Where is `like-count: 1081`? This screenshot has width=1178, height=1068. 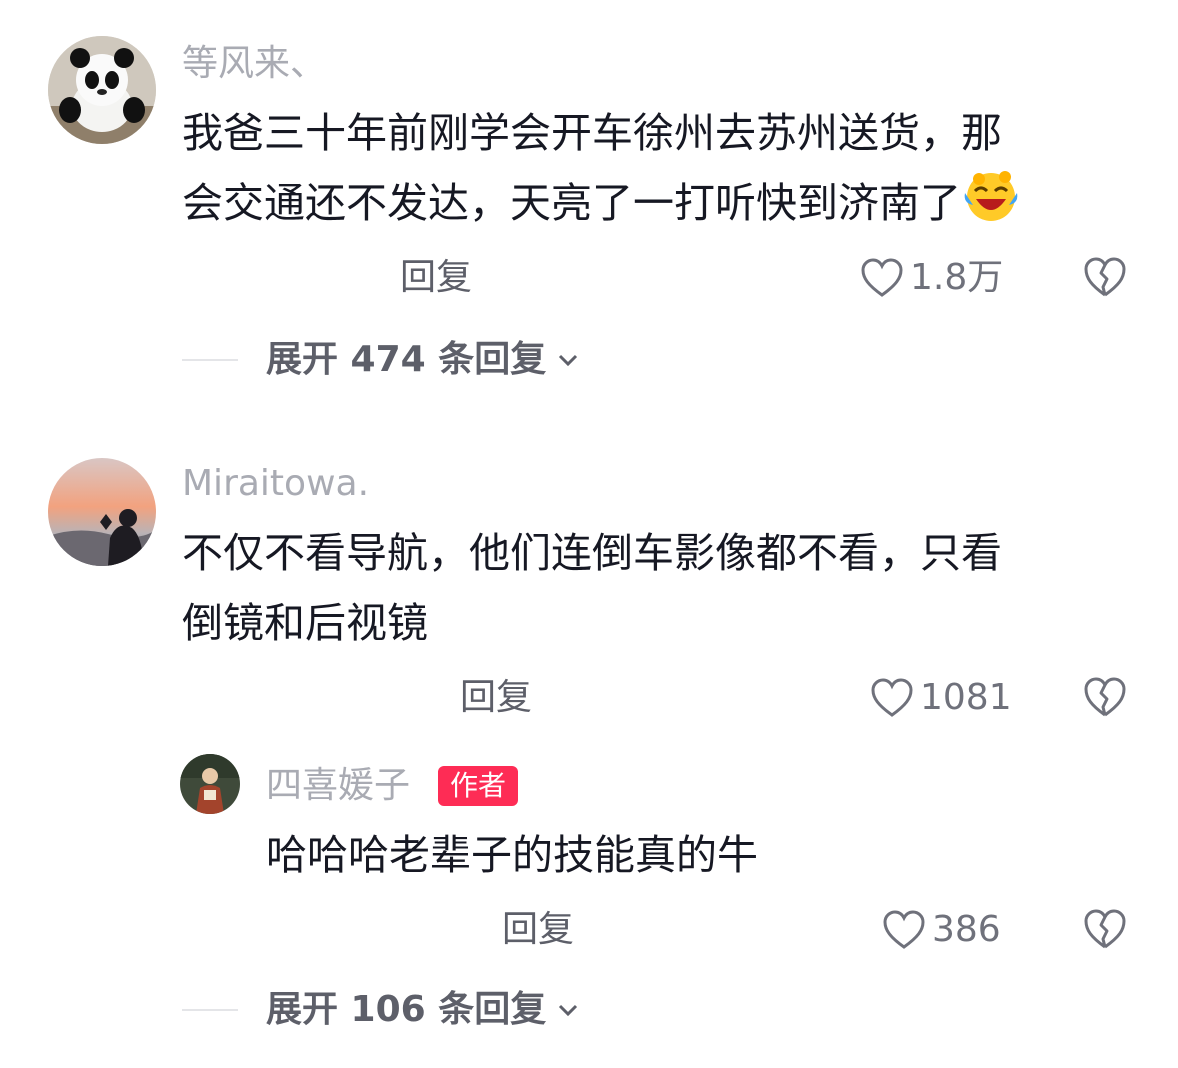
like-count: 1081 is located at coordinates (966, 697).